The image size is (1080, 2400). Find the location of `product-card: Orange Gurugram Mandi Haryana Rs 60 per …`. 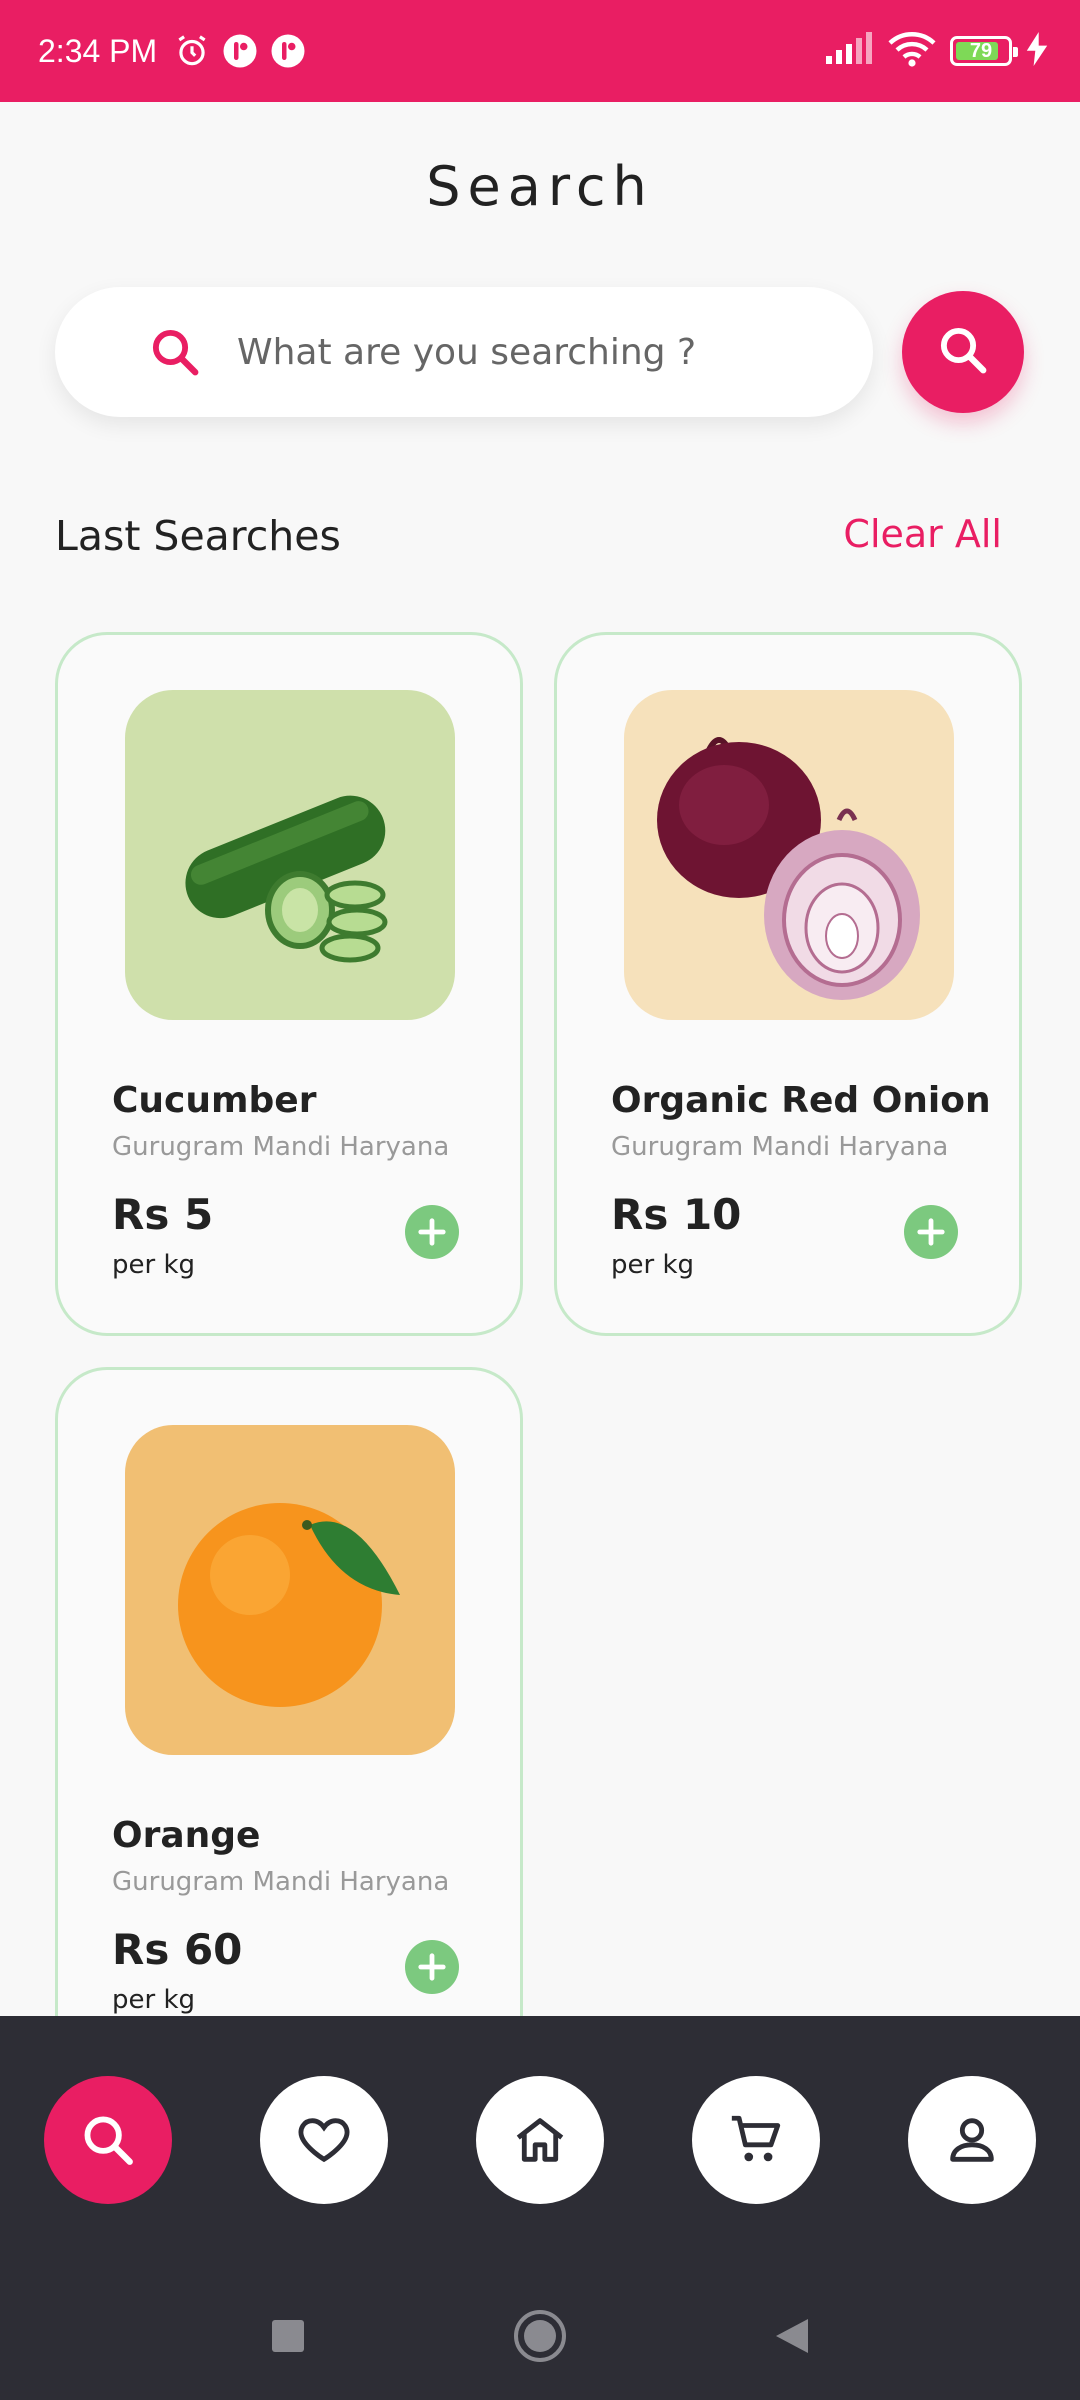

product-card: Orange Gurugram Mandi Haryana Rs 60 per … is located at coordinates (289, 1719).